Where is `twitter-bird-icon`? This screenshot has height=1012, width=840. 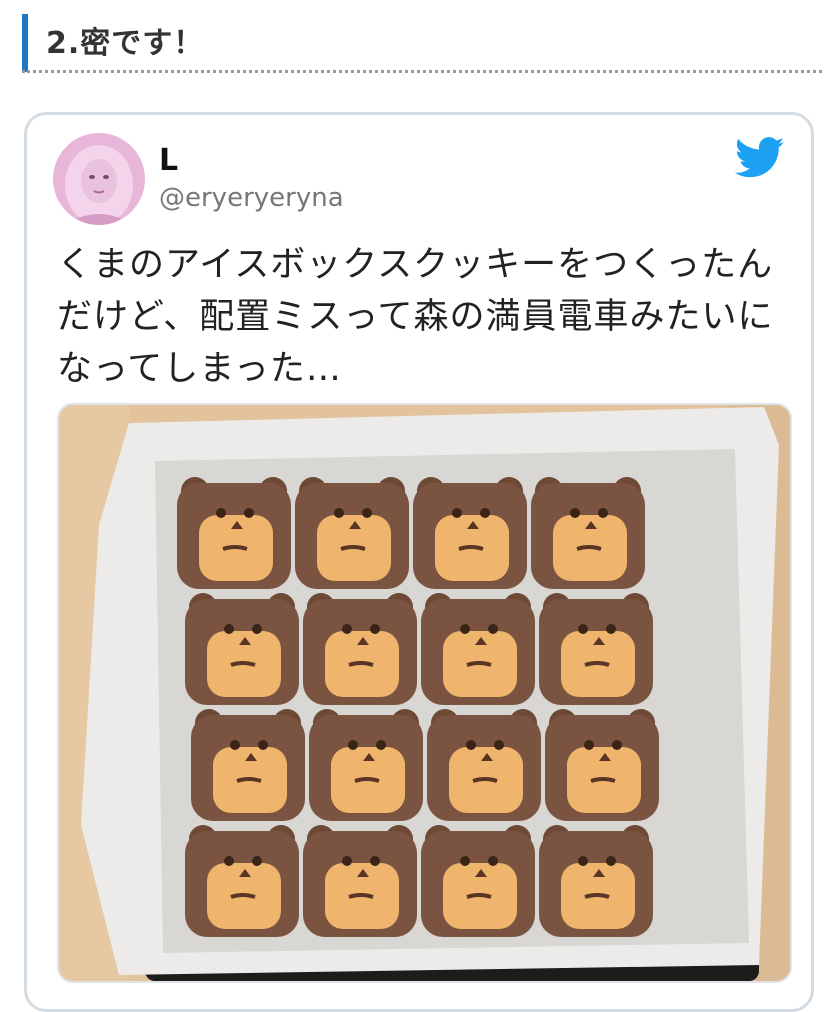
twitter-bird-icon is located at coordinates (760, 158).